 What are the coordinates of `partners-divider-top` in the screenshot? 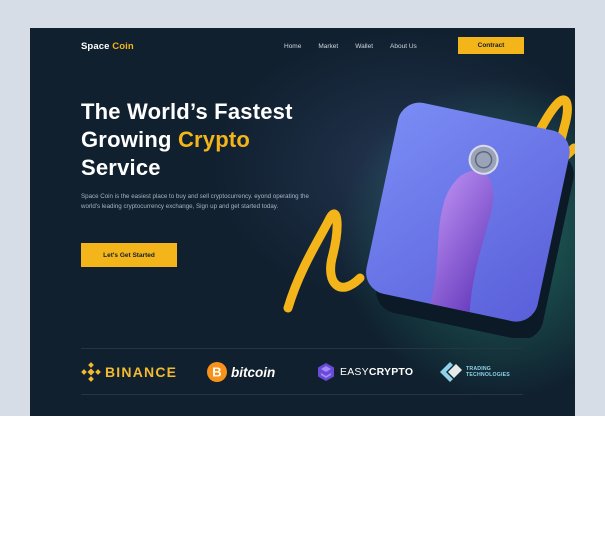 It's located at (302, 348).